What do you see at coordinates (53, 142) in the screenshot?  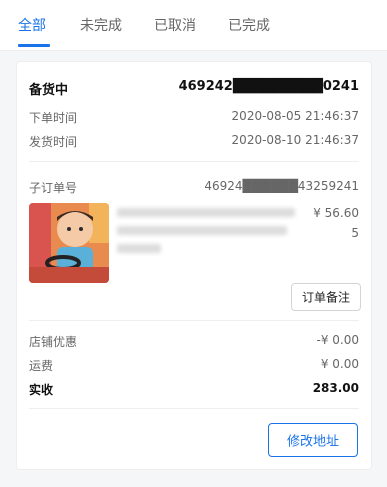 I see `ship-time-label: 发货时间` at bounding box center [53, 142].